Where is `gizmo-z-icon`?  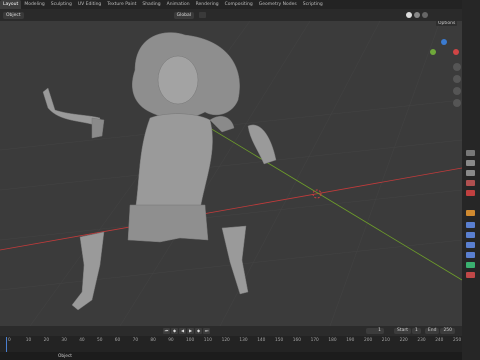 gizmo-z-icon is located at coordinates (444, 42).